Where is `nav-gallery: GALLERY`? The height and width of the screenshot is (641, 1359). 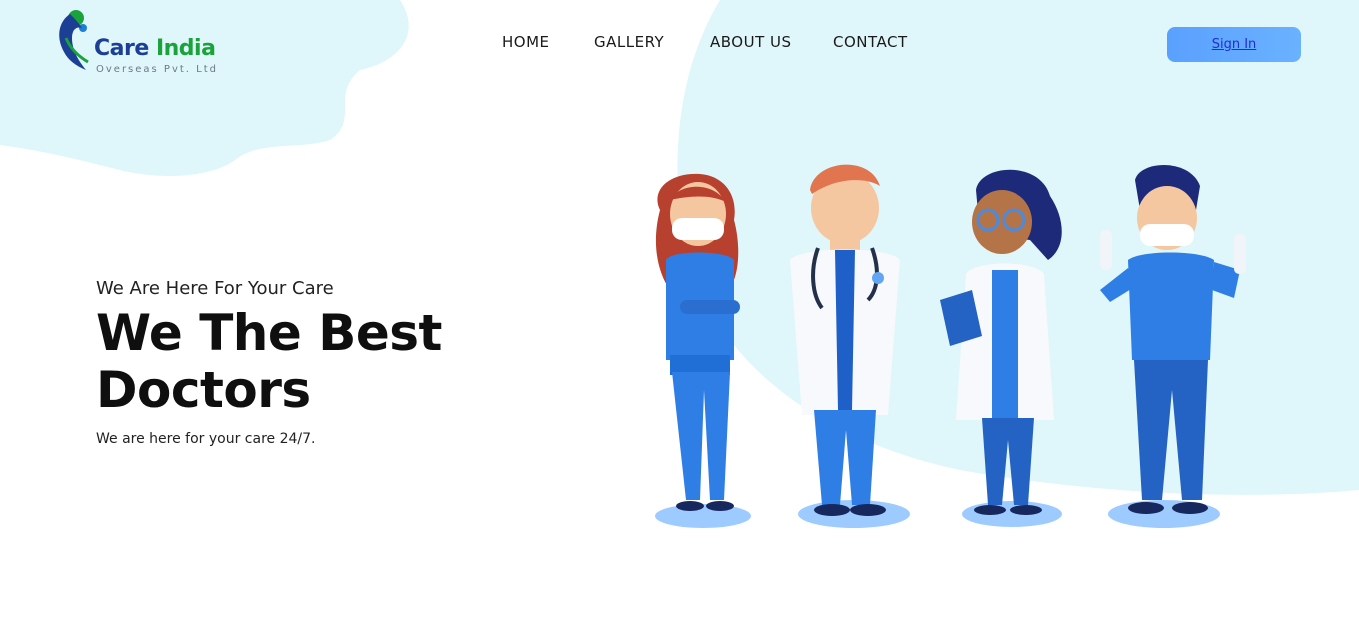
nav-gallery: GALLERY is located at coordinates (629, 42).